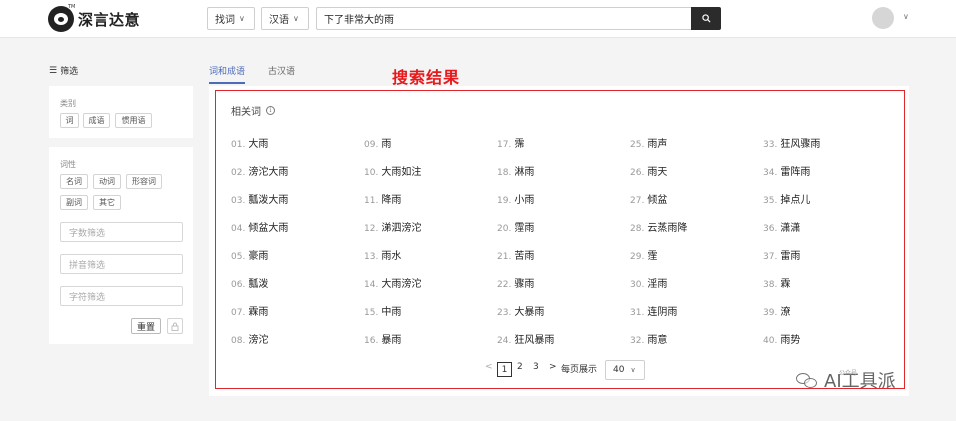 This screenshot has width=956, height=421. What do you see at coordinates (392, 226) in the screenshot?
I see `word-item: 12. 涕泗滂沱` at bounding box center [392, 226].